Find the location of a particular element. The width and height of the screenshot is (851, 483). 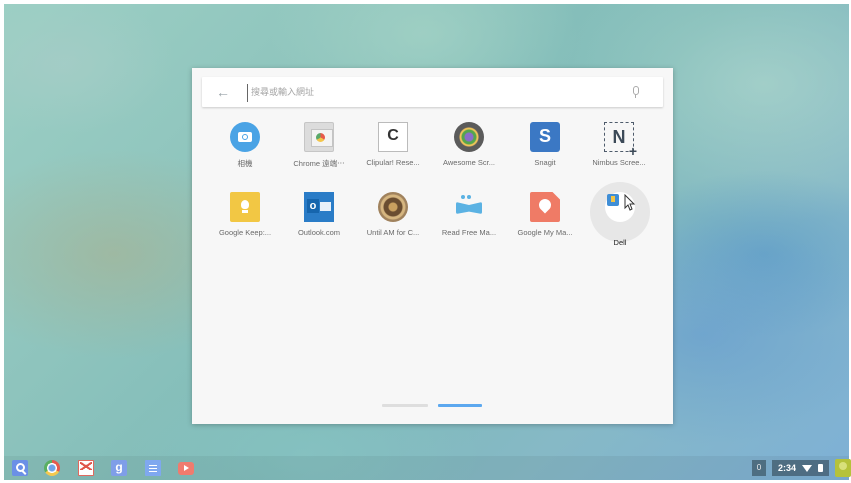

app-tile-dell: Dell is located at coordinates (620, 214).